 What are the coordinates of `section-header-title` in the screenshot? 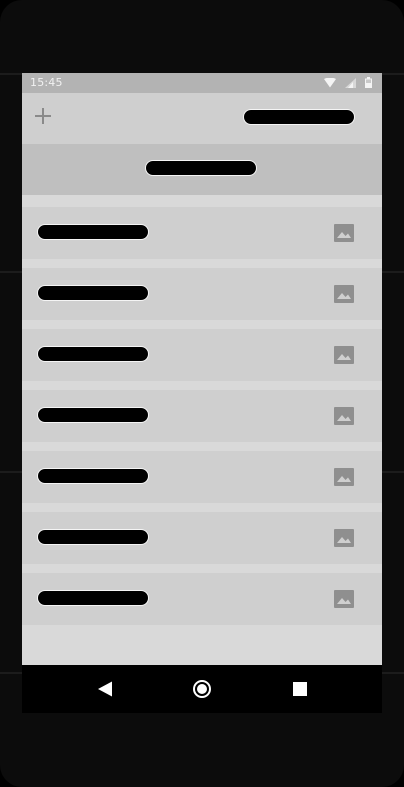 It's located at (201, 168).